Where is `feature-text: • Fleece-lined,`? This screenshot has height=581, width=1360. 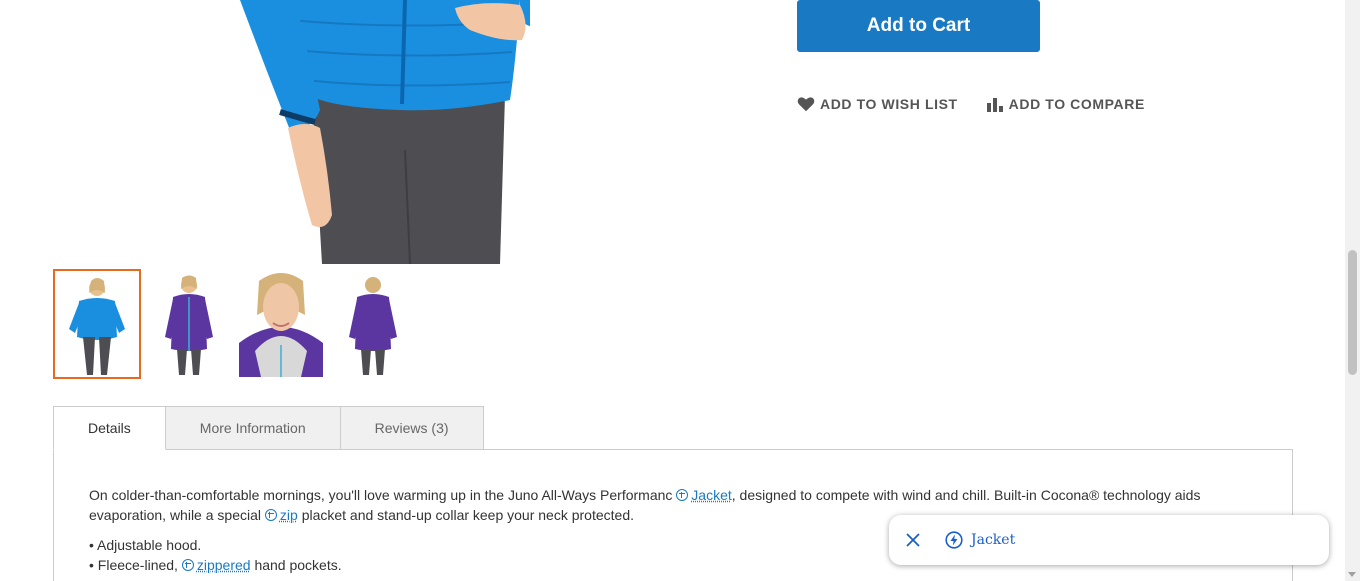 feature-text: • Fleece-lined, is located at coordinates (133, 565).